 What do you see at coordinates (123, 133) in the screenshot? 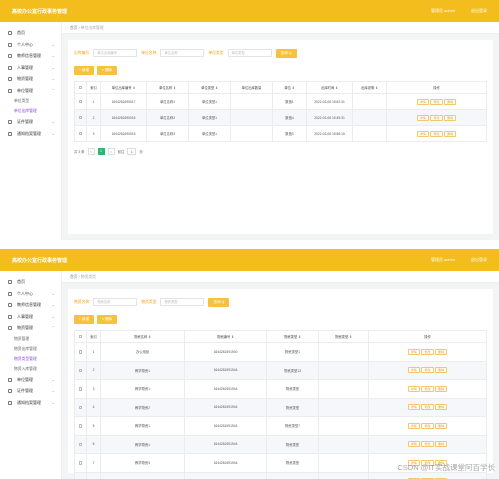
I see `table-cell: 1644262490015` at bounding box center [123, 133].